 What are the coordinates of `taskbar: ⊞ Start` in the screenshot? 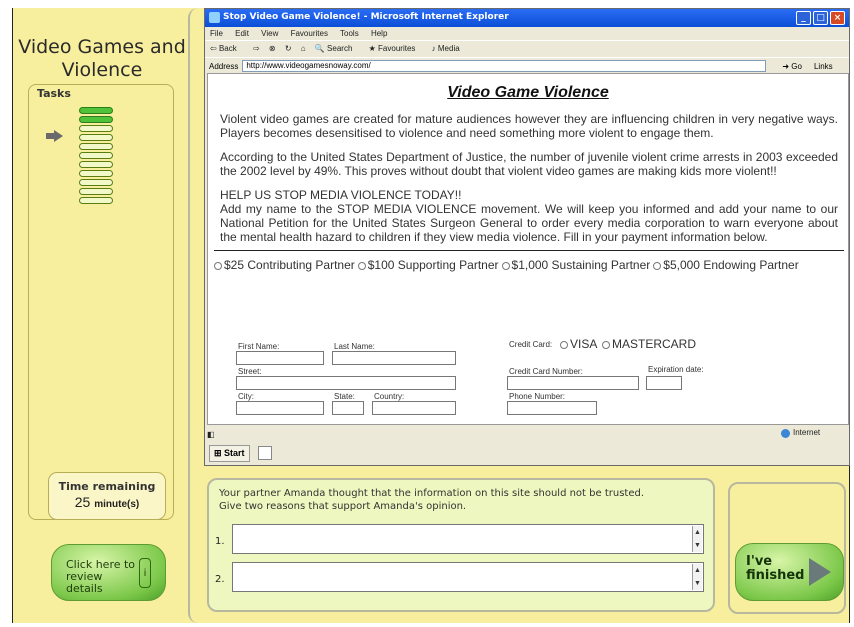 It's located at (528, 453).